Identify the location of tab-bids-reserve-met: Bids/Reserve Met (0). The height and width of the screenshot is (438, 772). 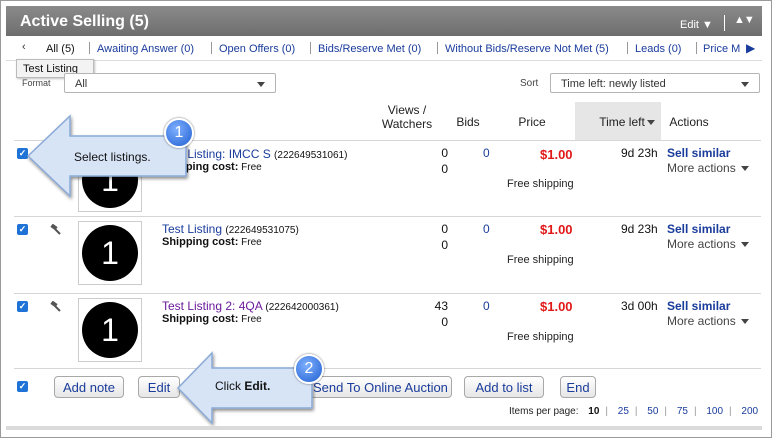
(369, 49).